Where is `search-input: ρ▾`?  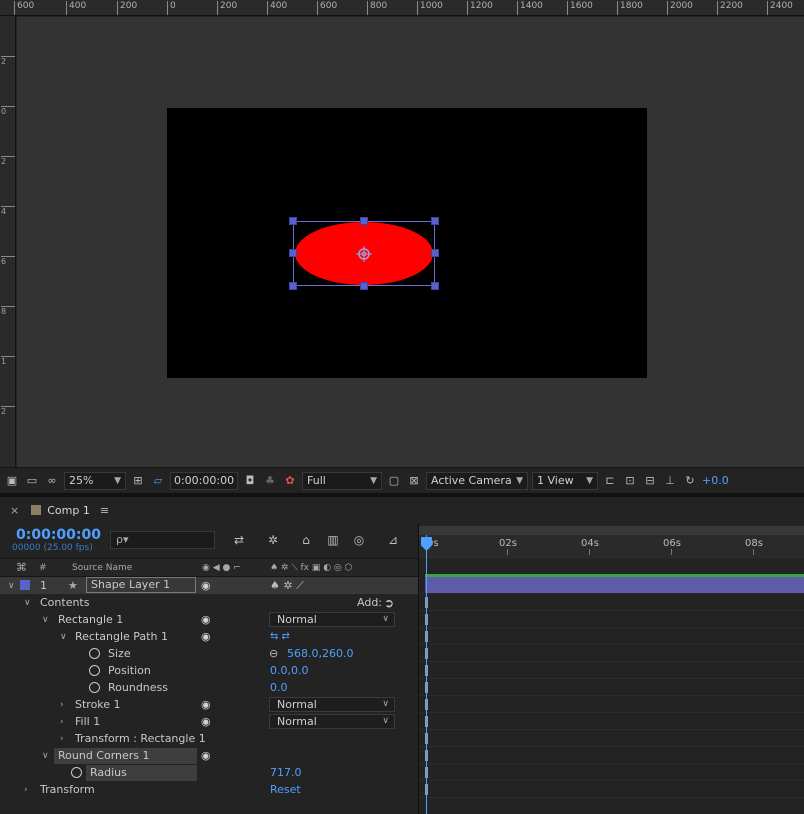 search-input: ρ▾ is located at coordinates (162, 540).